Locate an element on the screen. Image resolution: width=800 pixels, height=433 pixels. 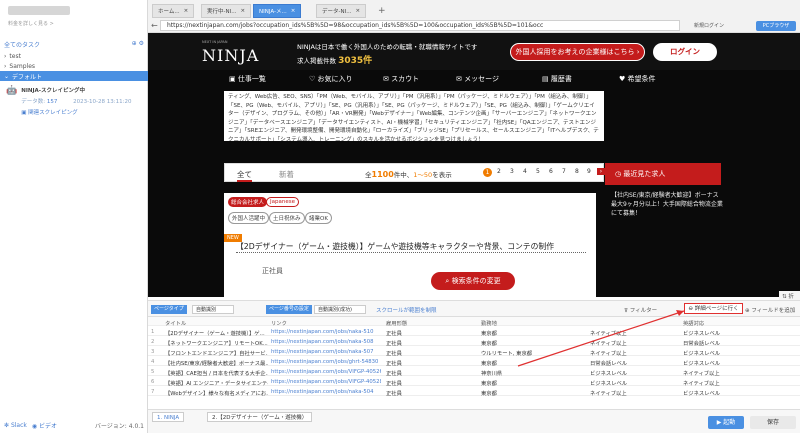
next-page-icon: › is located at coordinates (601, 171).